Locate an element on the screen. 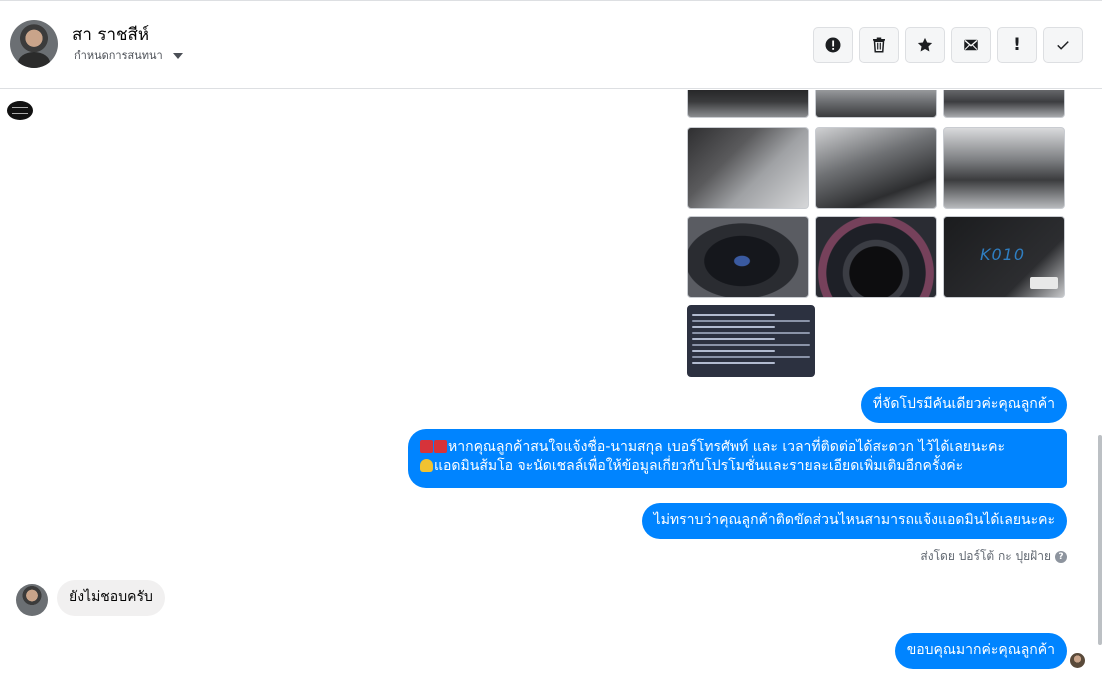  header-actions: ! is located at coordinates (948, 45).